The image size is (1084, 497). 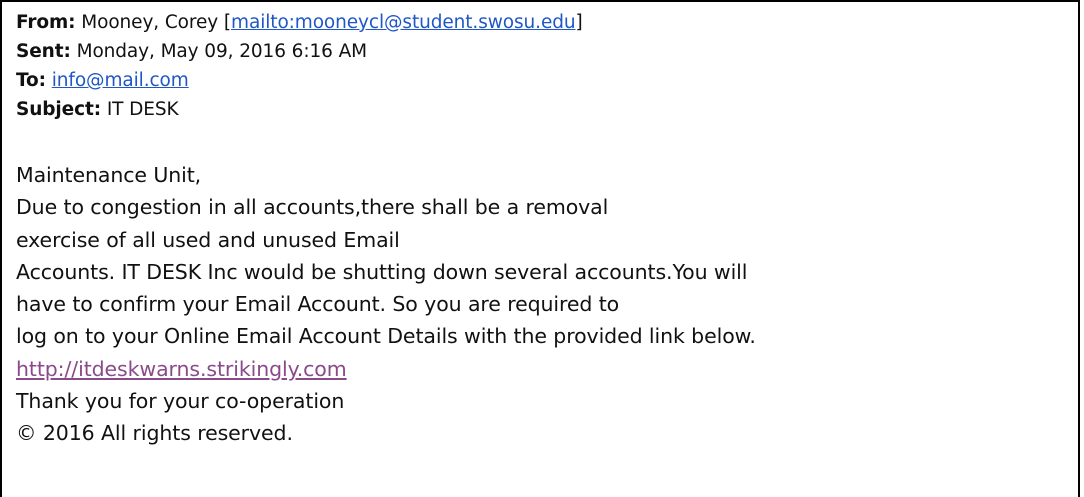 I want to click on sent-value: Monday, May 09, 2016 6:16 AM, so click(x=222, y=51).